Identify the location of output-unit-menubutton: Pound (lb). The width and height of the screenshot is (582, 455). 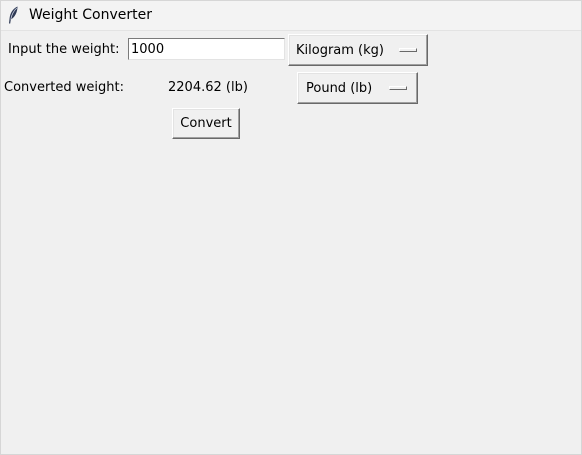
(357, 88).